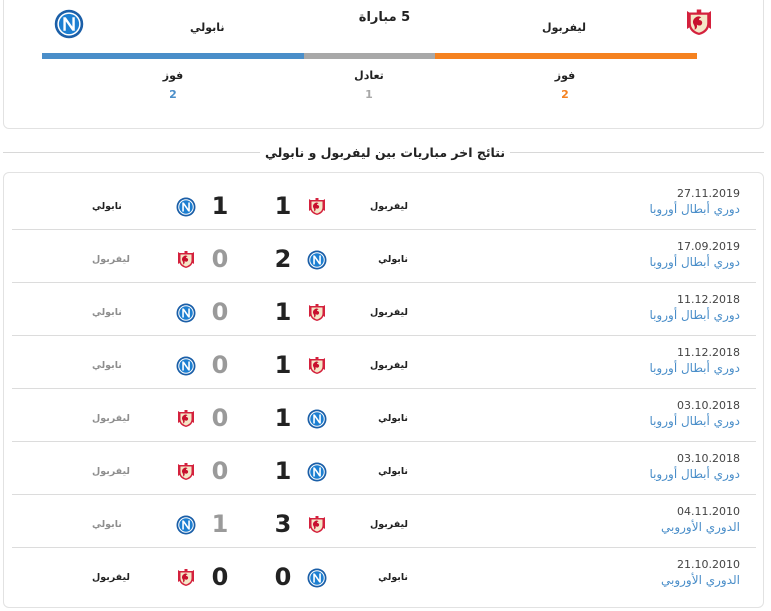  What do you see at coordinates (708, 193) in the screenshot?
I see `match-date: 27.11.2019` at bounding box center [708, 193].